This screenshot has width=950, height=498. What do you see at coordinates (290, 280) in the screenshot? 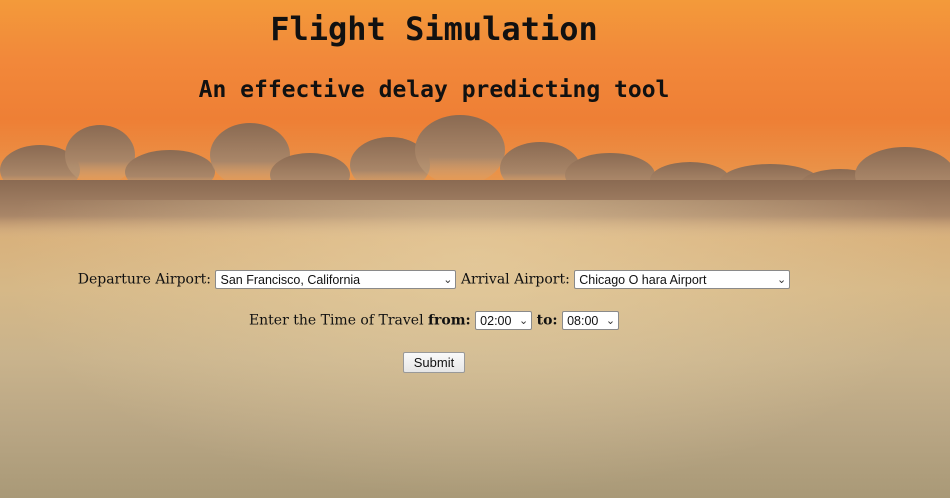
I see `departure-value: San Francisco, California` at bounding box center [290, 280].